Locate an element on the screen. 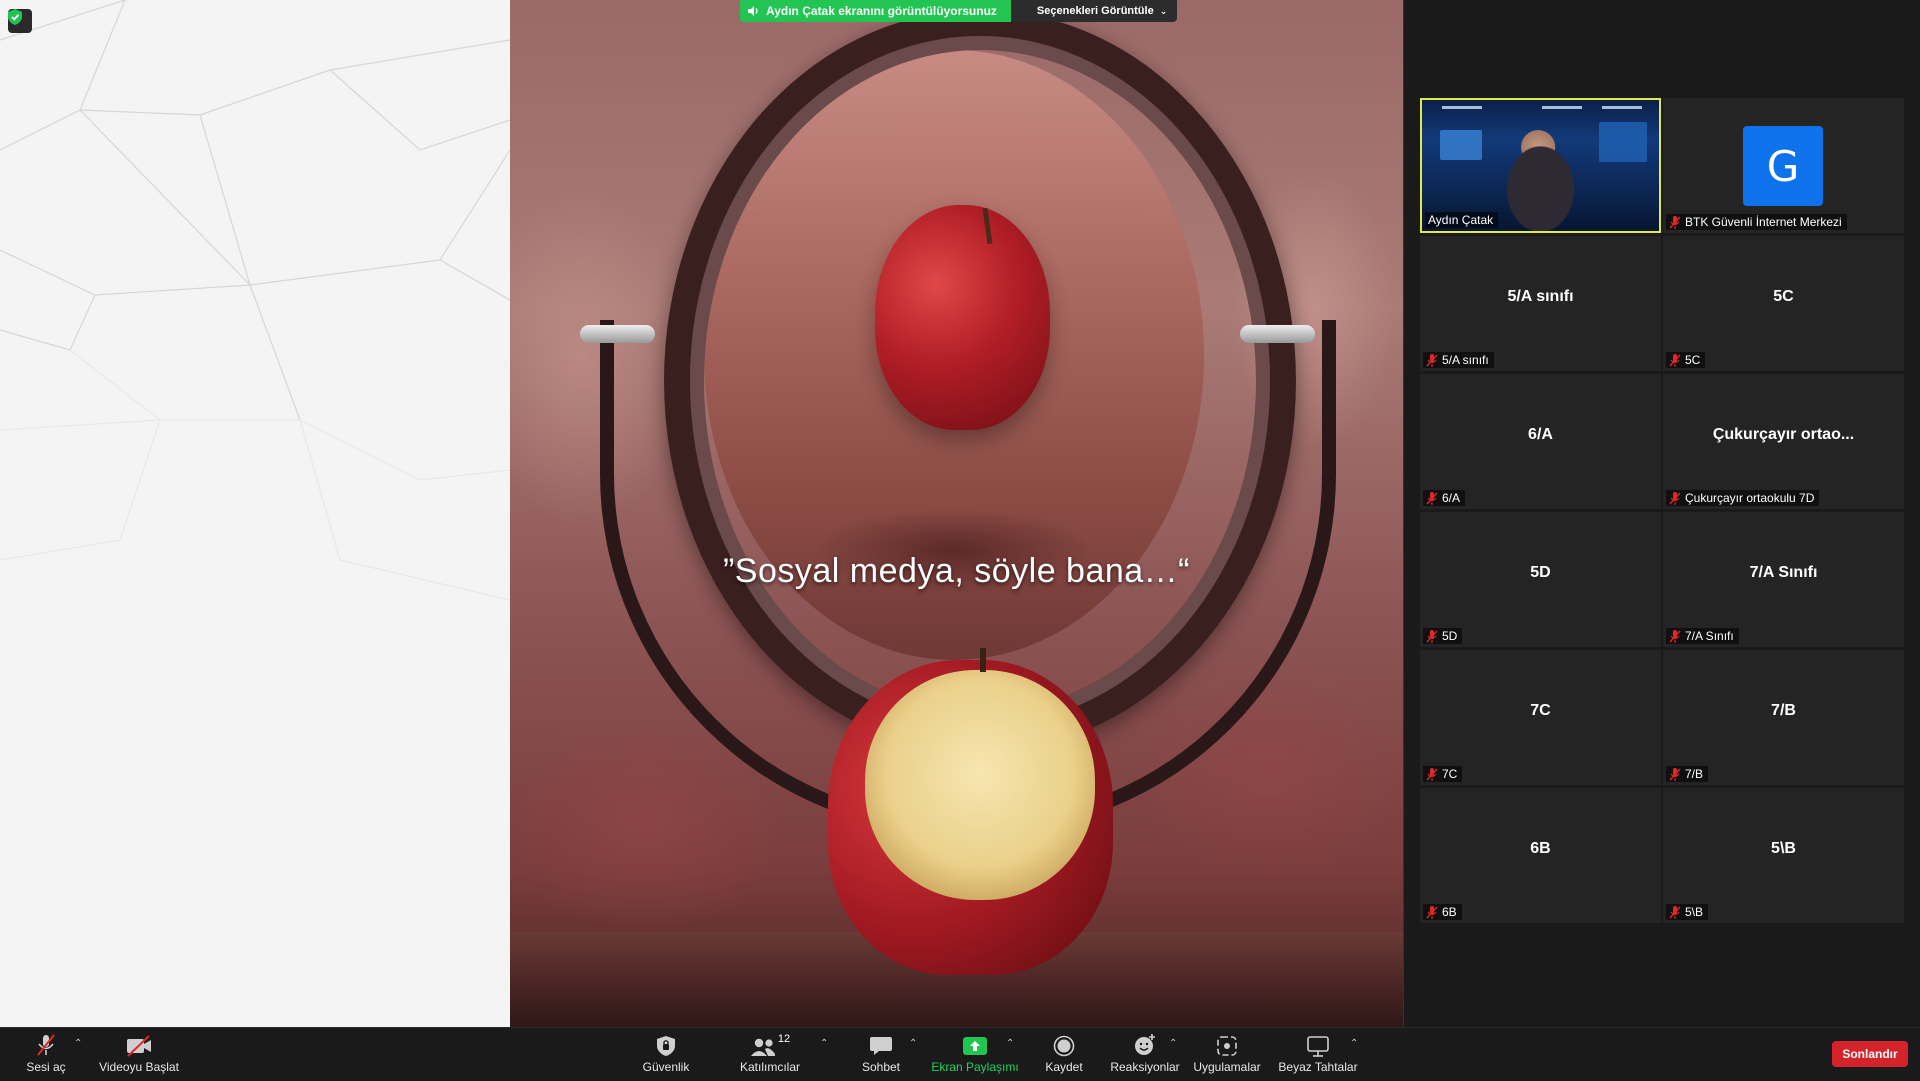 The height and width of the screenshot is (1081, 1920). participant-name: 5C is located at coordinates (1693, 360).